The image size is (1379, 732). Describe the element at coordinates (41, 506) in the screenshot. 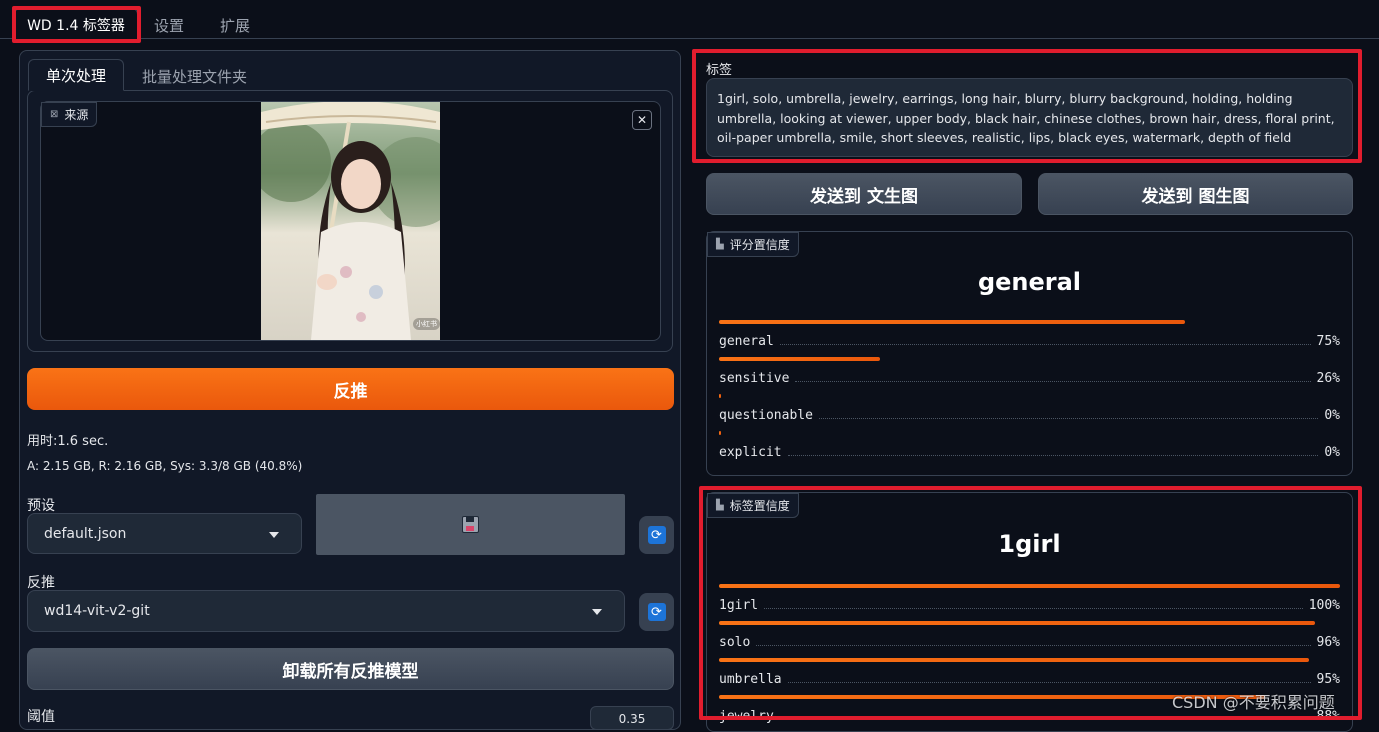

I see `preset-label: 预设` at that location.